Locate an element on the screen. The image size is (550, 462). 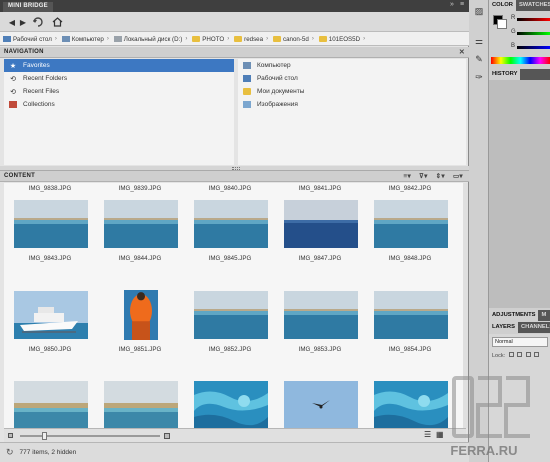
mini-bridge-tab: MINI BRIDGE is located at coordinates (28, 7).